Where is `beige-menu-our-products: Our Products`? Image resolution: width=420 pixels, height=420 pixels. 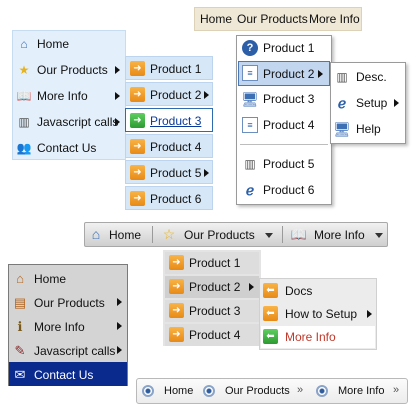
beige-menu-our-products: Our Products is located at coordinates (272, 19).